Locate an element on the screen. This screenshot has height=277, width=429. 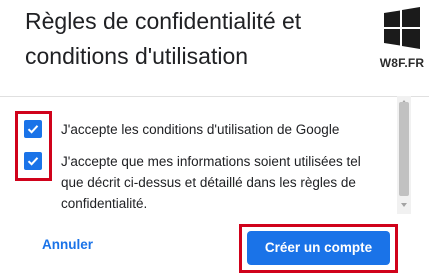
divider is located at coordinates (214, 96).